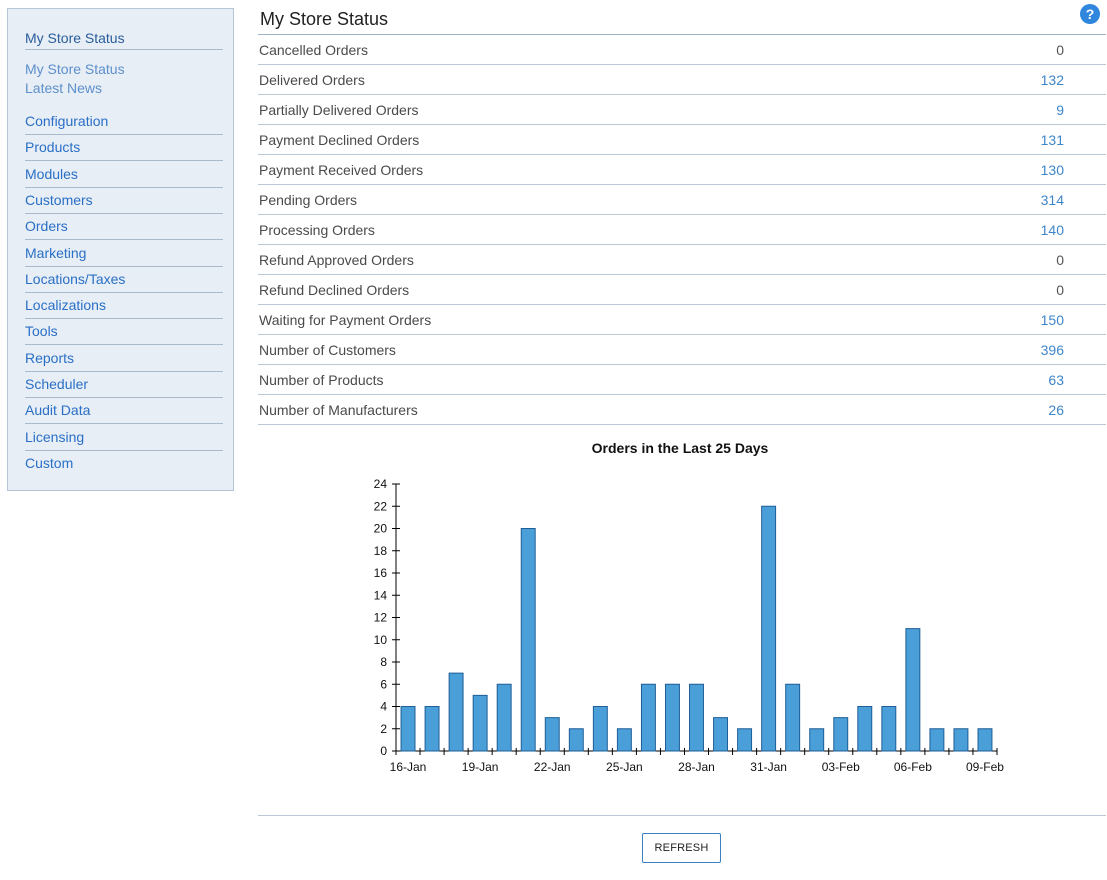 This screenshot has width=1107, height=880. What do you see at coordinates (682, 110) in the screenshot?
I see `table-row: Partially Delivered Orders 9` at bounding box center [682, 110].